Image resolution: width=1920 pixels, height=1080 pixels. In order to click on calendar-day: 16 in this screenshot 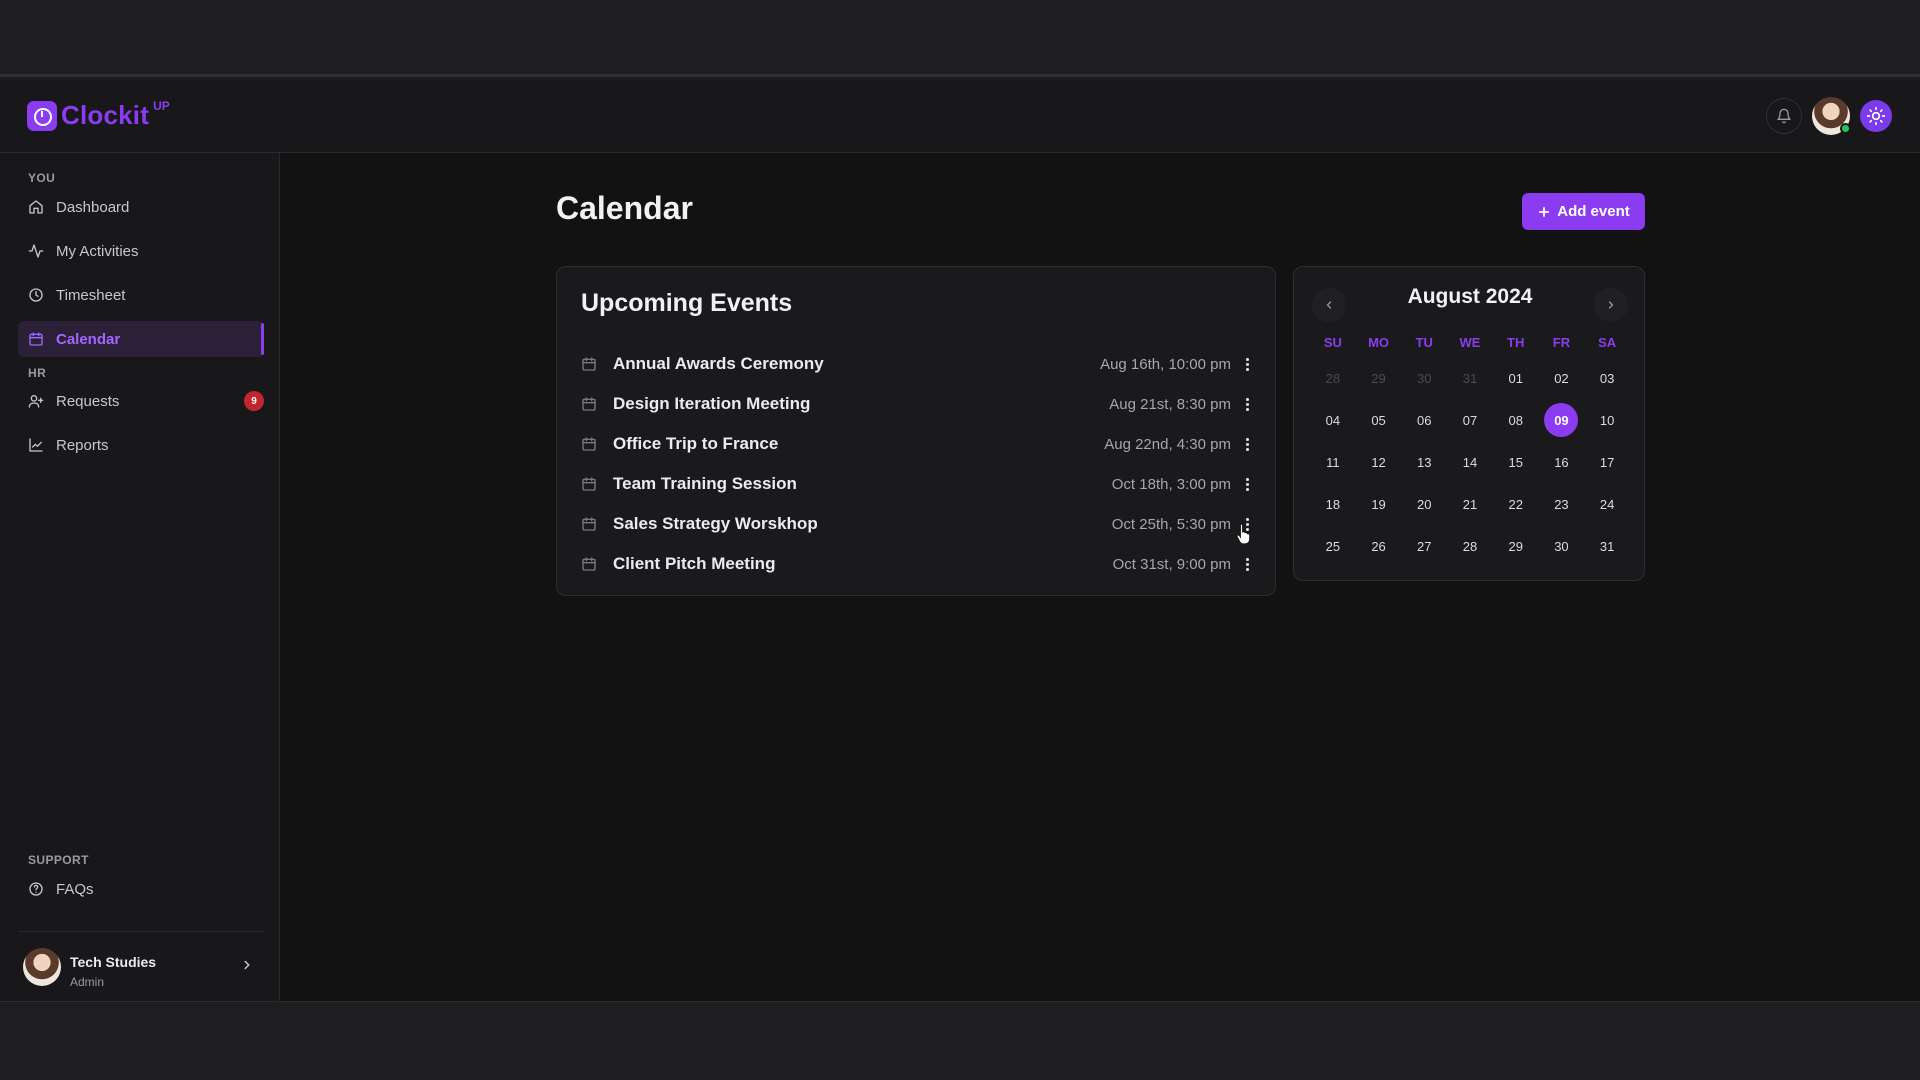, I will do `click(1562, 462)`.